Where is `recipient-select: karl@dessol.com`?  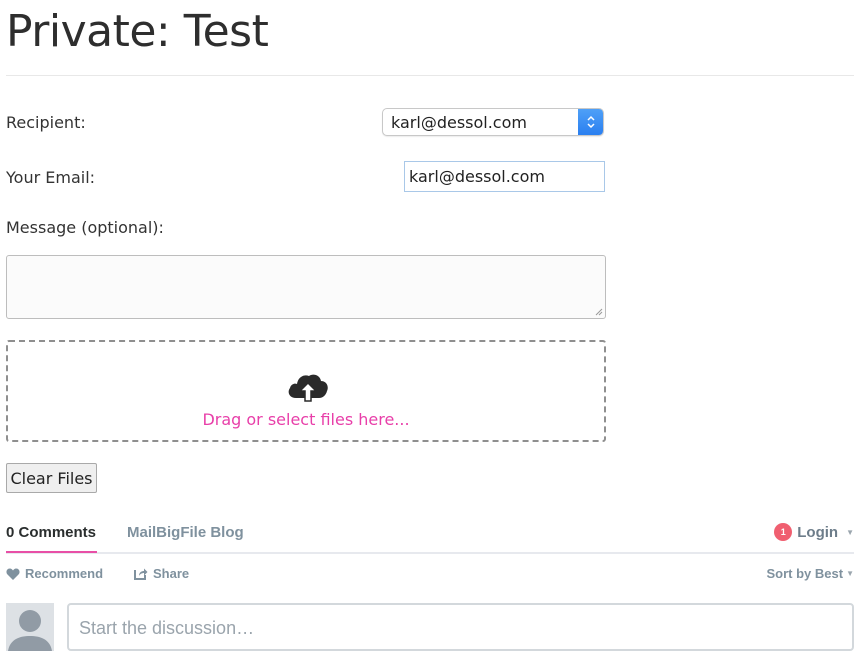
recipient-select: karl@dessol.com is located at coordinates (493, 122).